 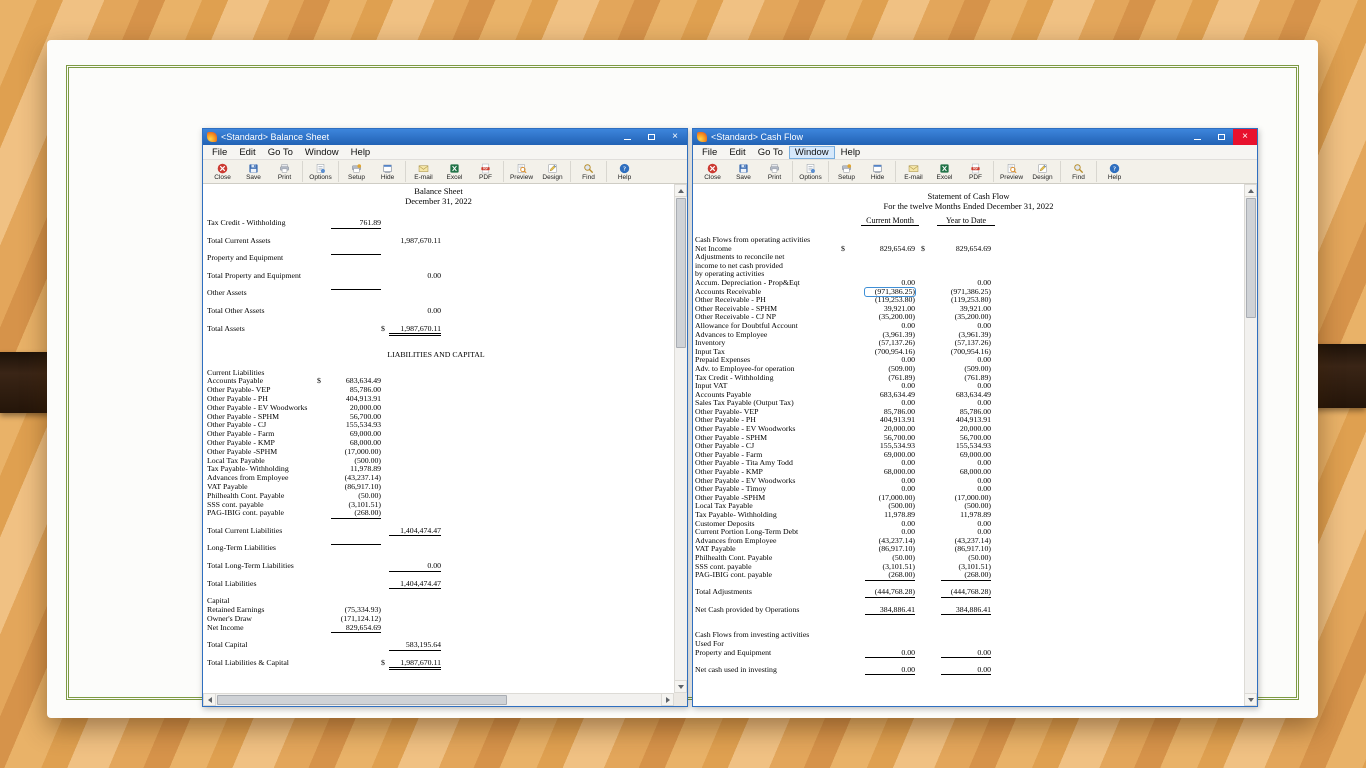 What do you see at coordinates (975, 168) in the screenshot?
I see `pdf-icon: PDF` at bounding box center [975, 168].